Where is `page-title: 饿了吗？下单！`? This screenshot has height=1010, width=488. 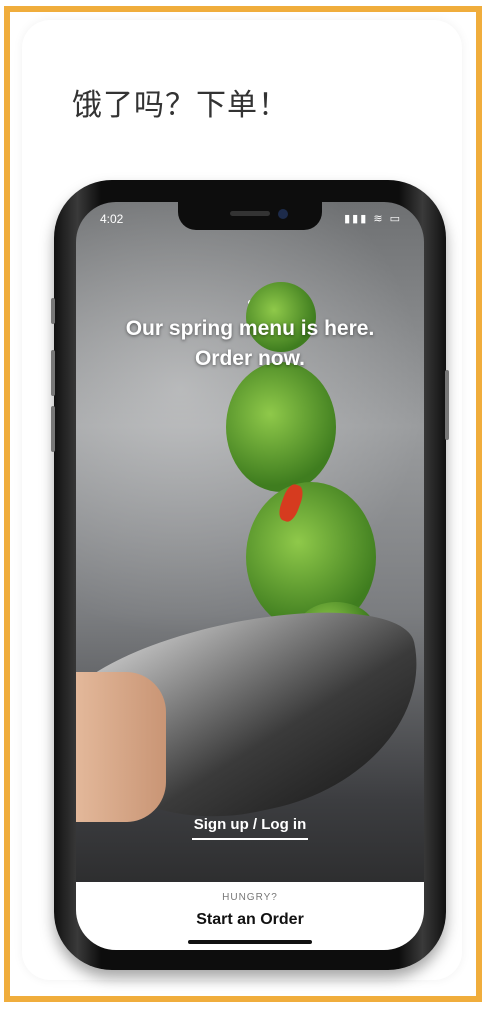 page-title: 饿了吗？下单！ is located at coordinates (180, 105).